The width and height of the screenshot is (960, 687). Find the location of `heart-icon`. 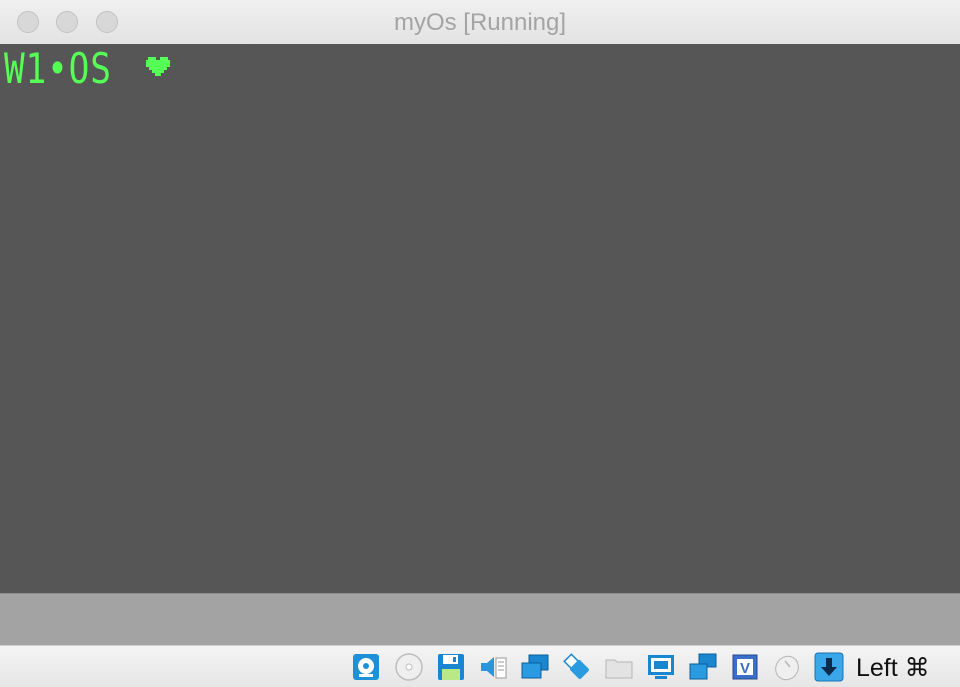

heart-icon is located at coordinates (158, 66).